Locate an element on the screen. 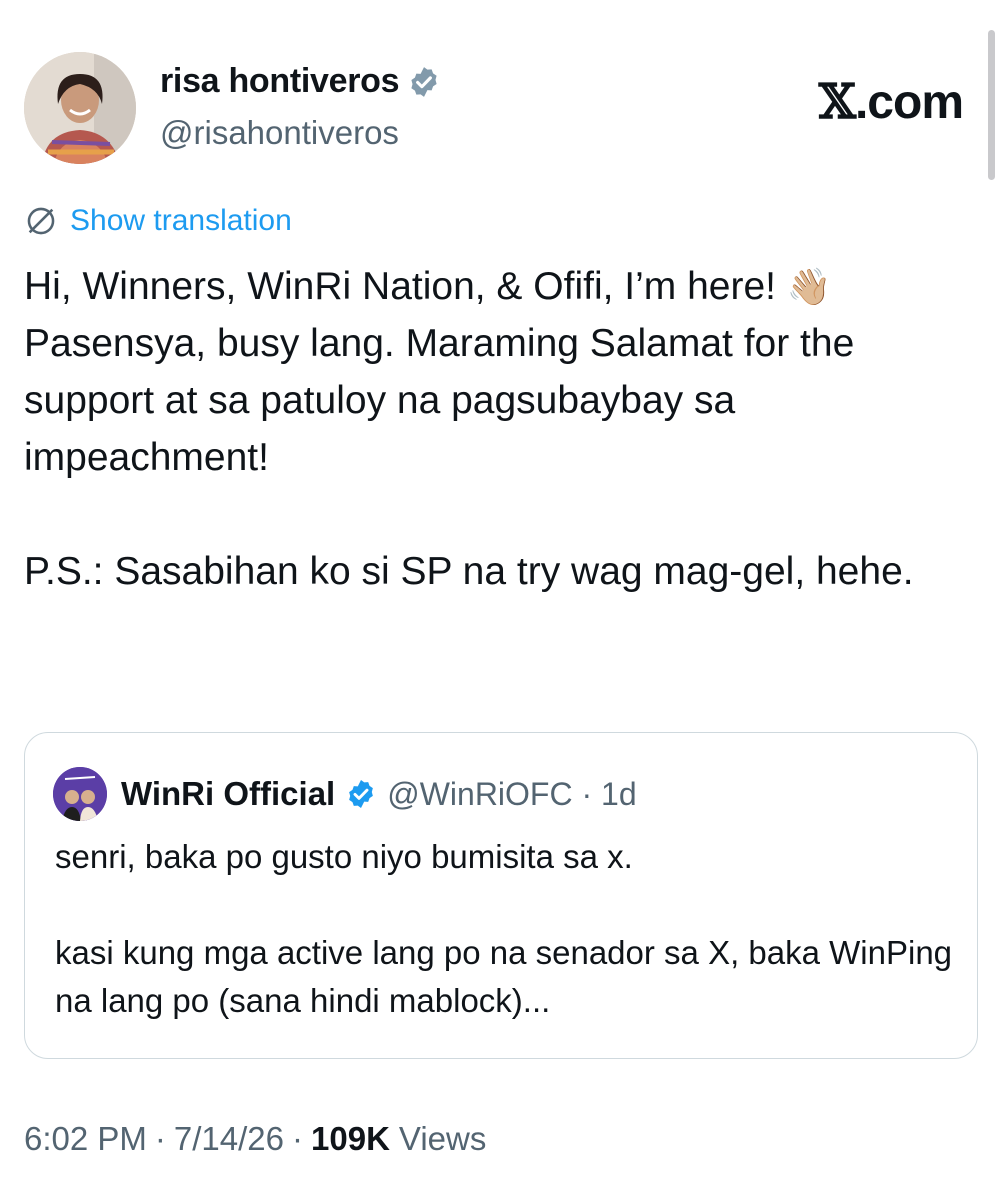  scrollbar is located at coordinates (991, 105).